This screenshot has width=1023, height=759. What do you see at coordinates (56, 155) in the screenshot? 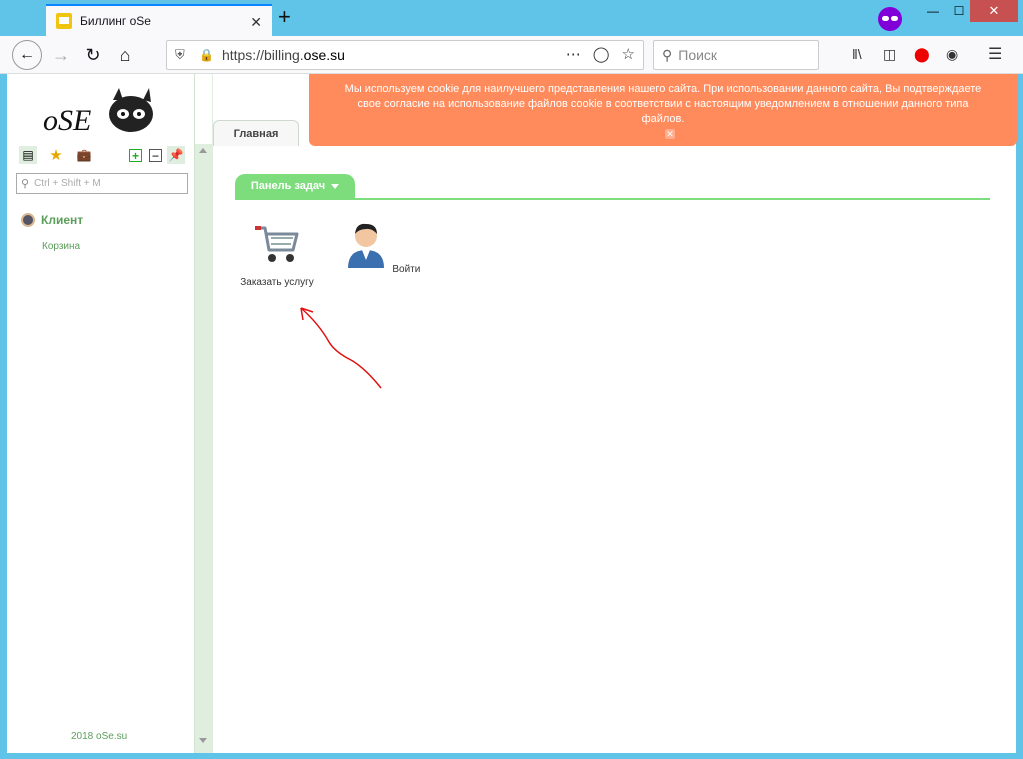
I see `favorites-star-icon: ★` at bounding box center [56, 155].